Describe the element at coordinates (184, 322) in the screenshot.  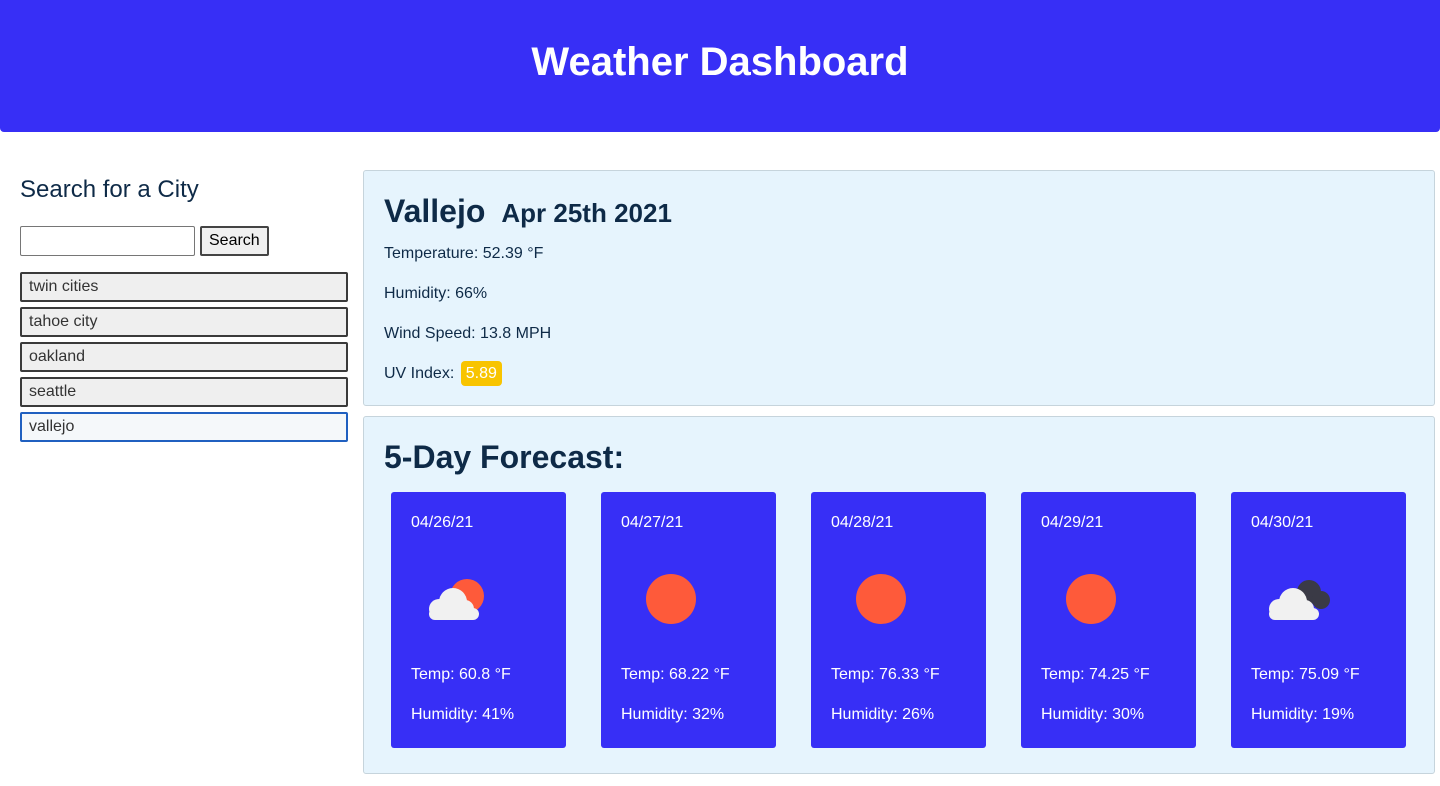
I see `history-item-tahoe-city: tahoe city` at that location.